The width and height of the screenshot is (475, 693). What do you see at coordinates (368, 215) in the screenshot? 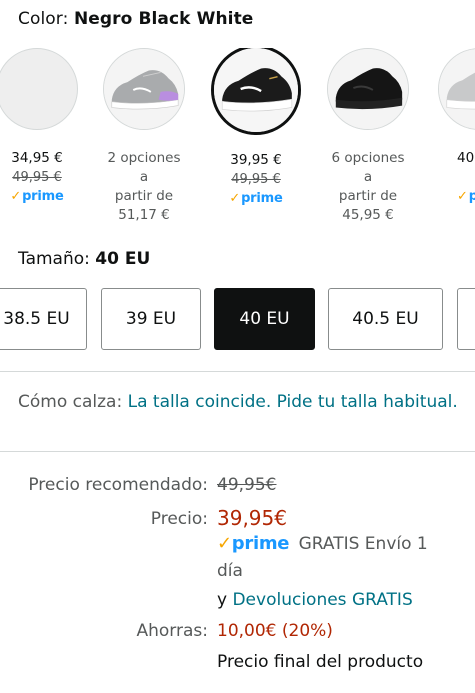
I see `swatch-from-price-1: 45,95 €` at bounding box center [368, 215].